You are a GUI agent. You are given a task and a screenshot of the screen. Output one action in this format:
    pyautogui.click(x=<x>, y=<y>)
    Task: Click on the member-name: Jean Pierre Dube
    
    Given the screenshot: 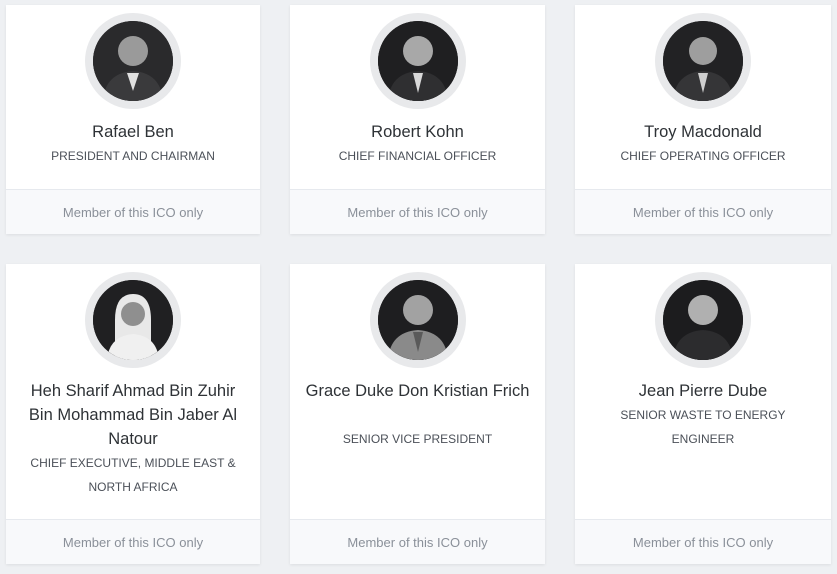 What is the action you would take?
    pyautogui.click(x=703, y=391)
    